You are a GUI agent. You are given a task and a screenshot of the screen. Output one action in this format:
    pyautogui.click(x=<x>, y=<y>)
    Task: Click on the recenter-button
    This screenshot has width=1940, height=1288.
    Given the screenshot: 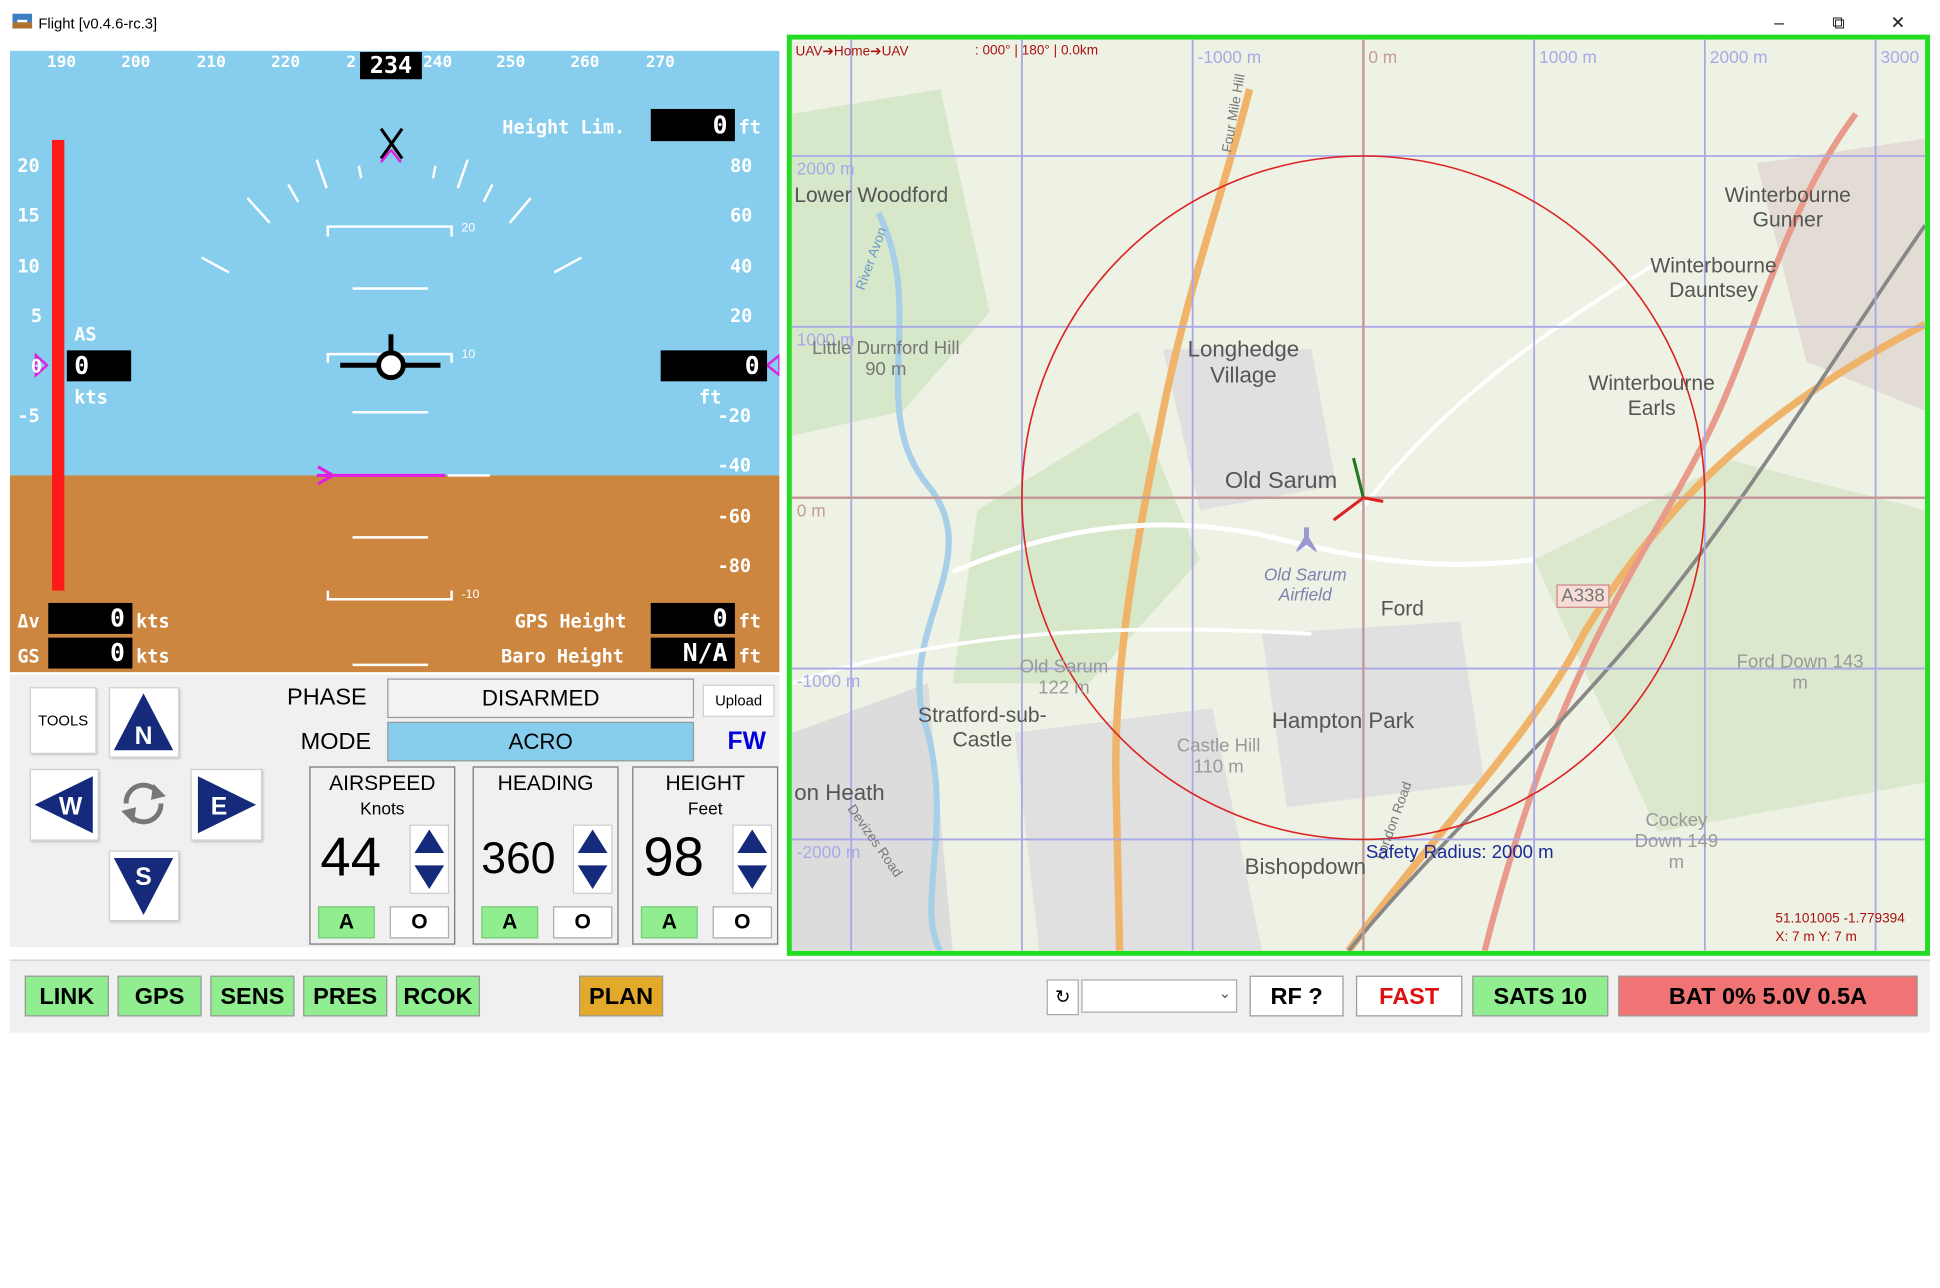 What is the action you would take?
    pyautogui.click(x=143, y=803)
    